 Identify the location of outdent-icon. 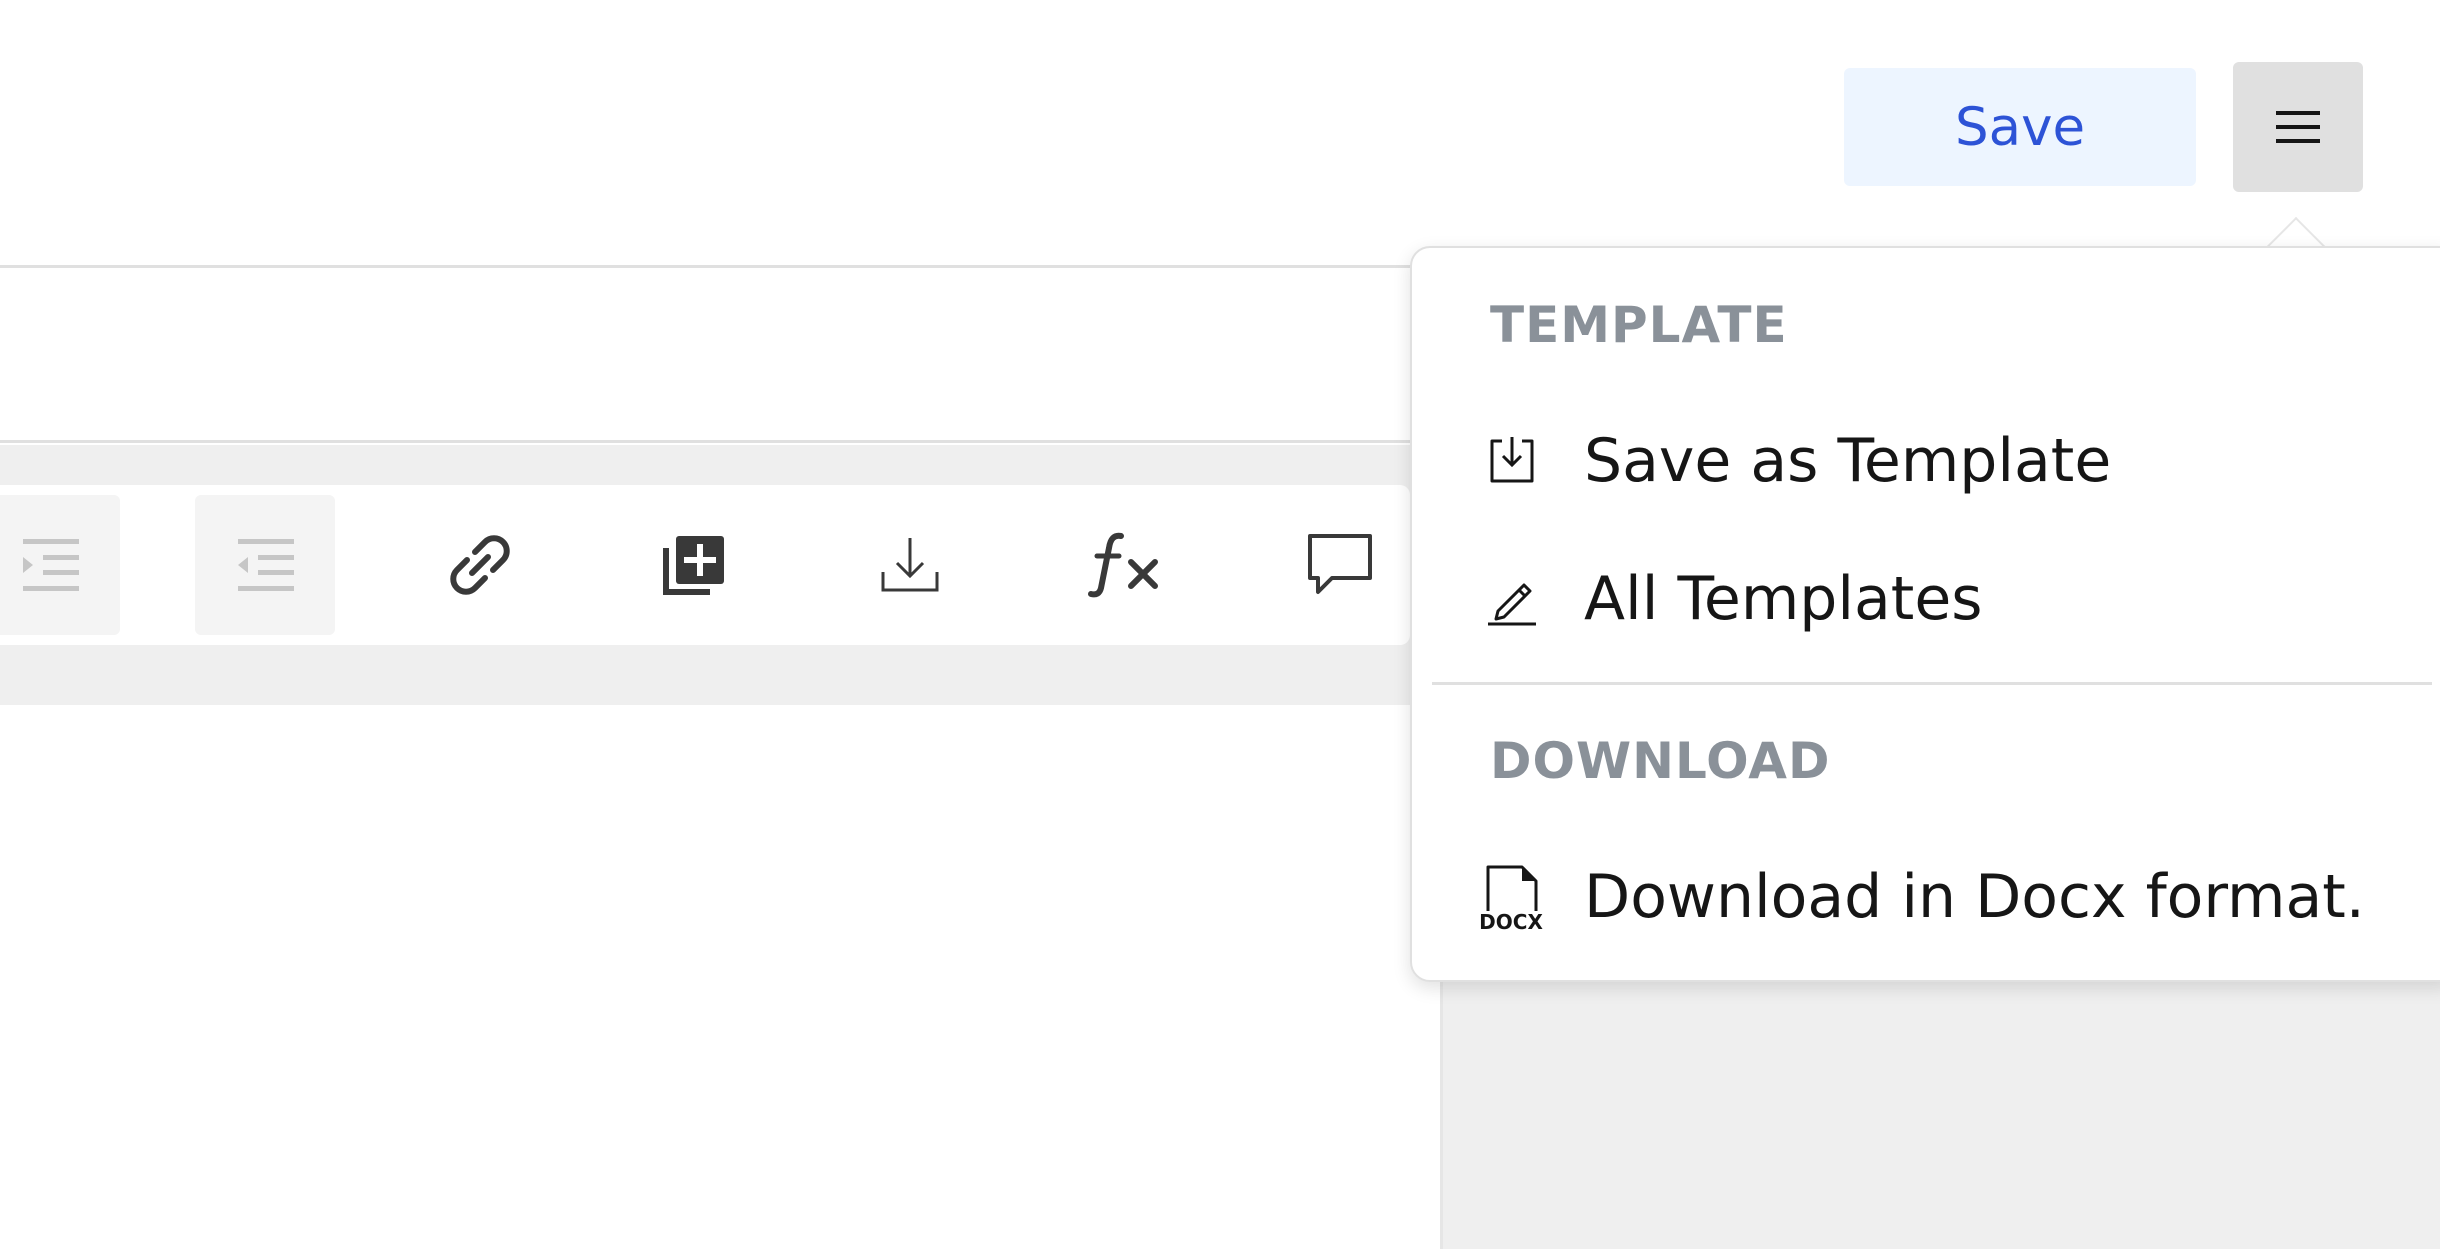
(266, 565).